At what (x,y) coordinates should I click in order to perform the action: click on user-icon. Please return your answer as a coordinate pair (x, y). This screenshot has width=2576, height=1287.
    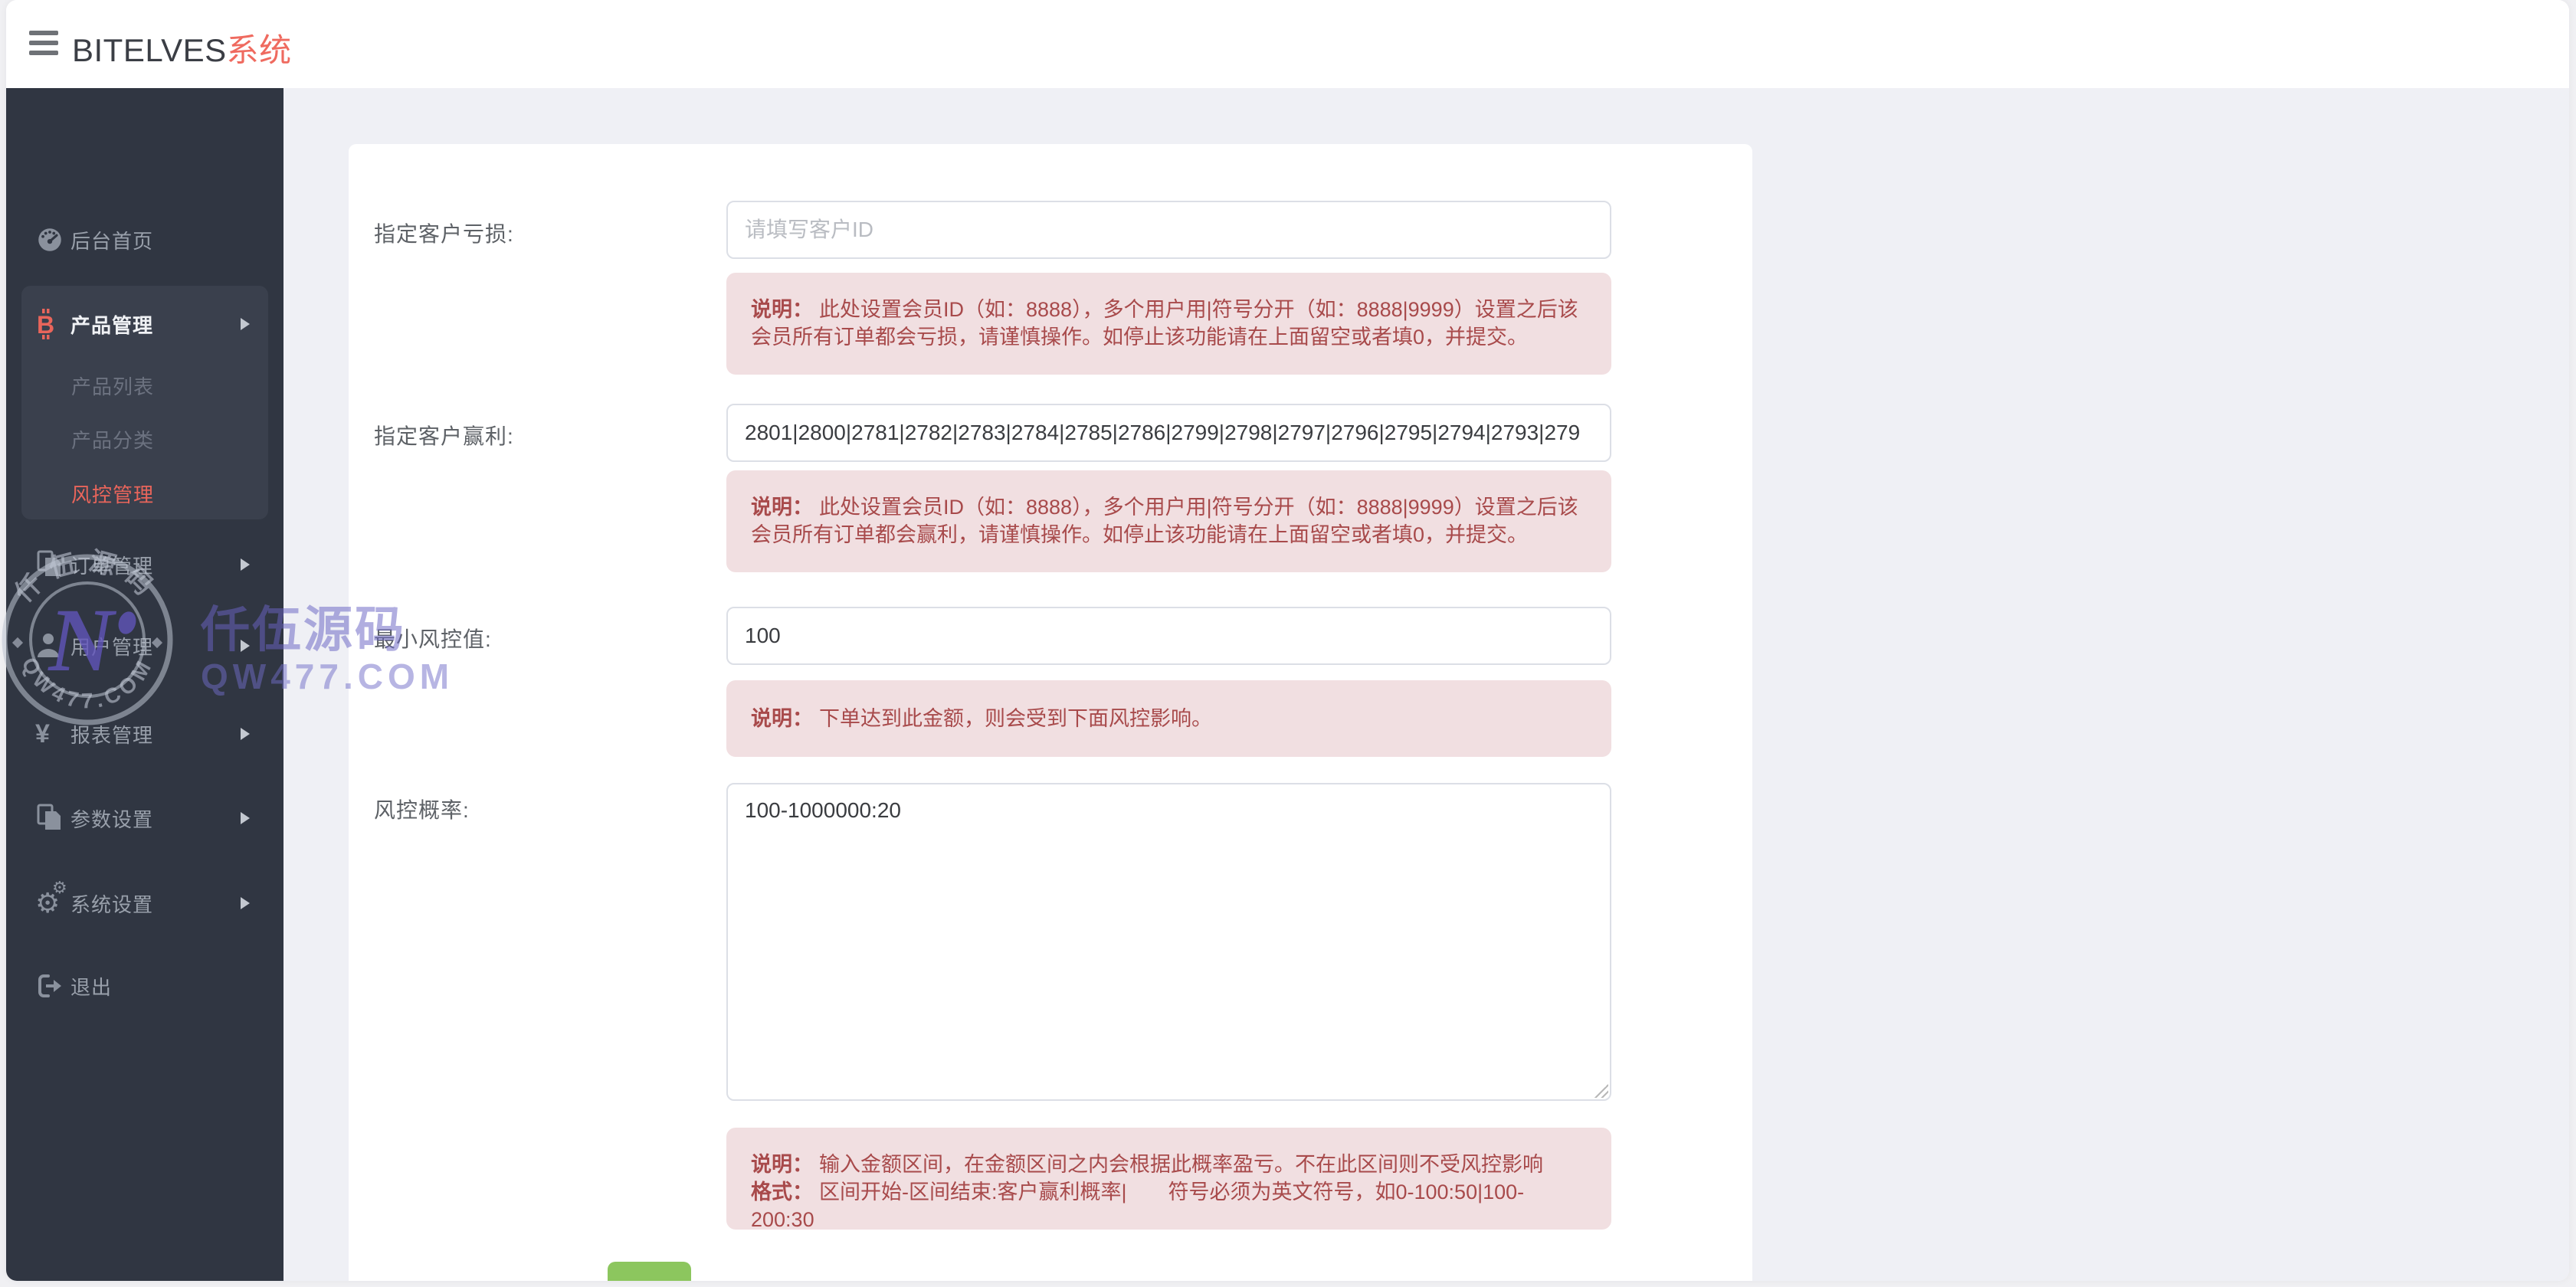
    Looking at the image, I should click on (51, 646).